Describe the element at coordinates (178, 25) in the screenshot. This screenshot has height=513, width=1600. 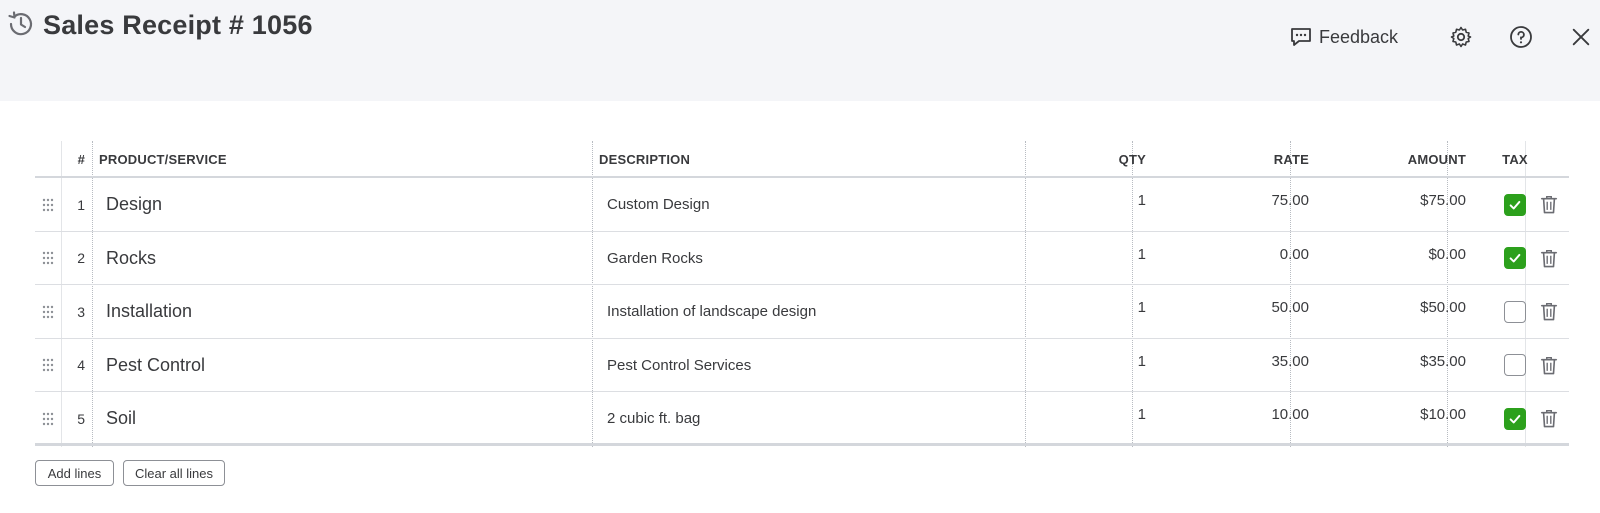
I see `page-title: Sales Receipt # 1056` at that location.